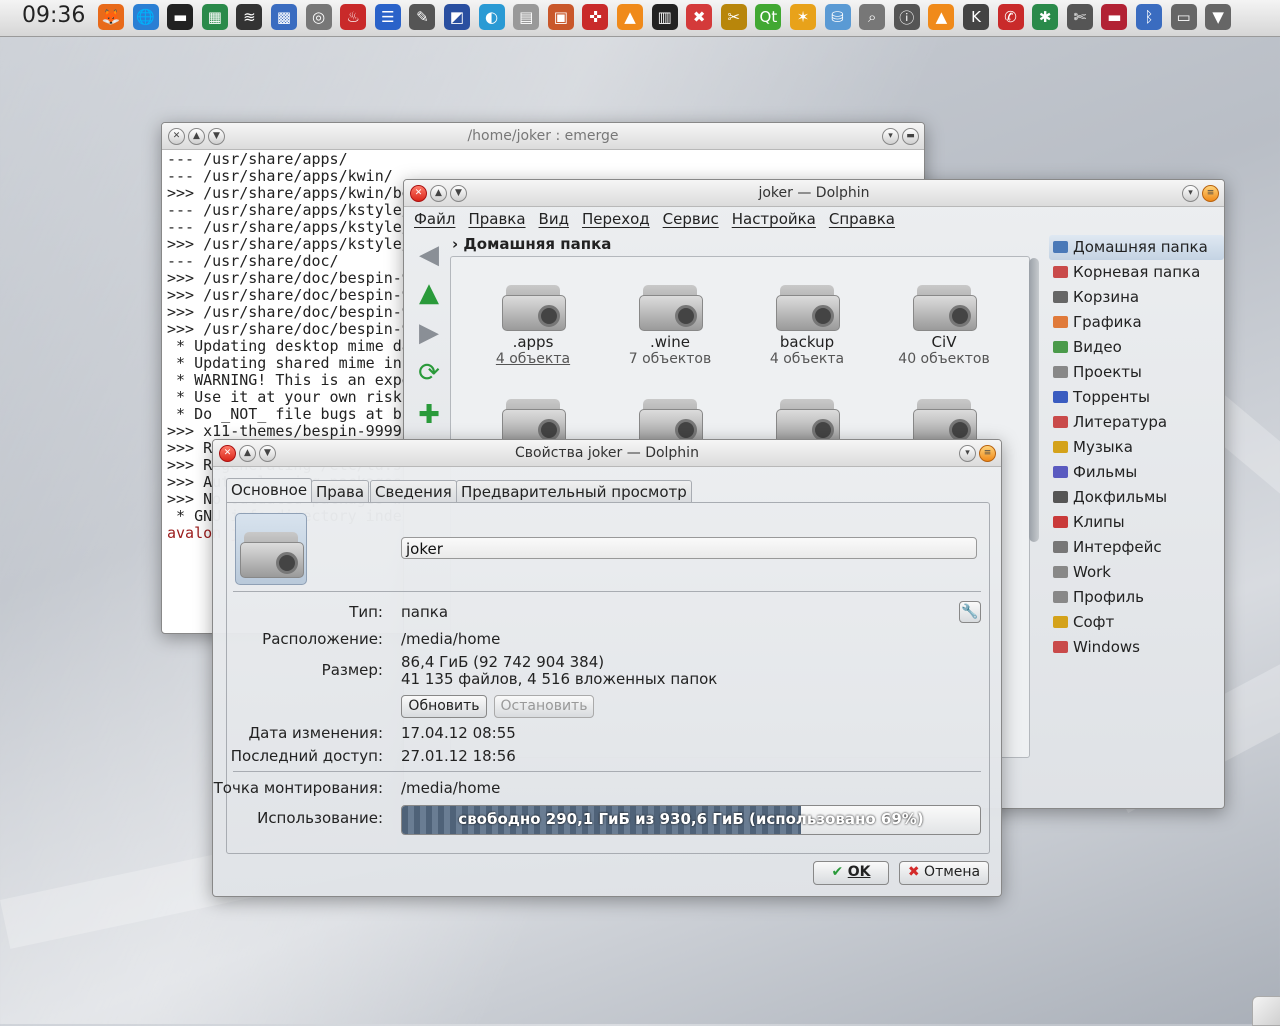 The height and width of the screenshot is (1026, 1280). I want to click on menu-item: Справка, so click(862, 219).